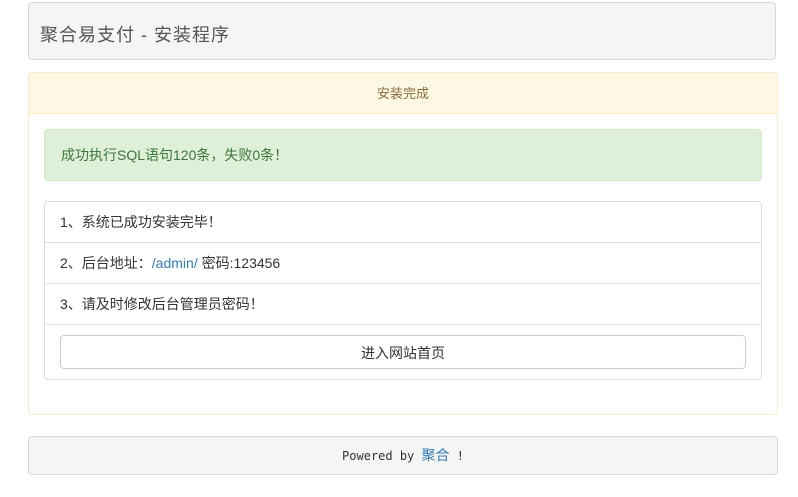 Image resolution: width=798 pixels, height=497 pixels. What do you see at coordinates (403, 263) in the screenshot?
I see `list-item-admin-address: 2、后台地址：/admin/ 密码:123456` at bounding box center [403, 263].